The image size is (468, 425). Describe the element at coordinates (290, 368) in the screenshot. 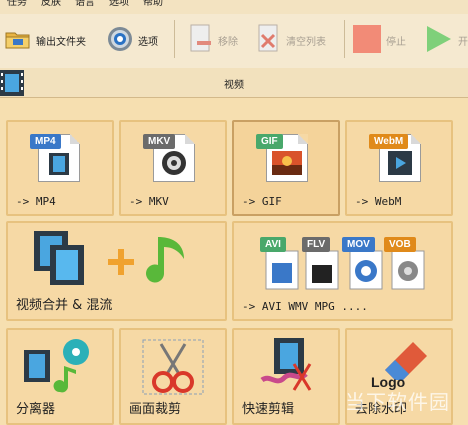

I see `quick-cut-icon` at that location.